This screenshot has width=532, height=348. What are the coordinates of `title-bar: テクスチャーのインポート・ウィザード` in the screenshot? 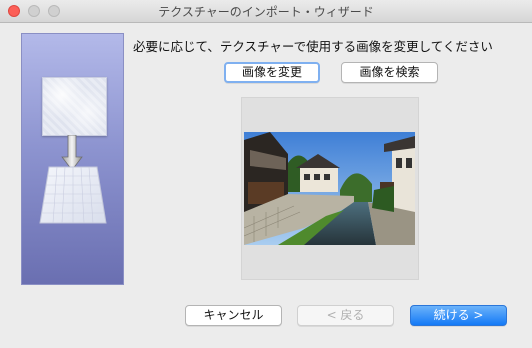 It's located at (266, 11).